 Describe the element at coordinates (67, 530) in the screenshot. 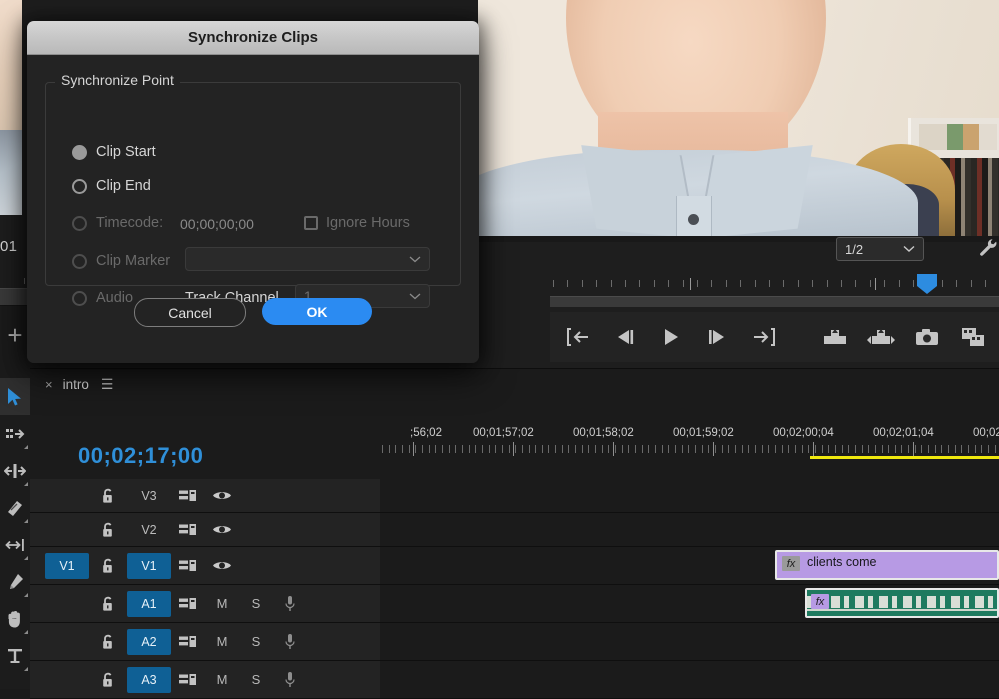

I see `source-track-indicator-v2` at that location.